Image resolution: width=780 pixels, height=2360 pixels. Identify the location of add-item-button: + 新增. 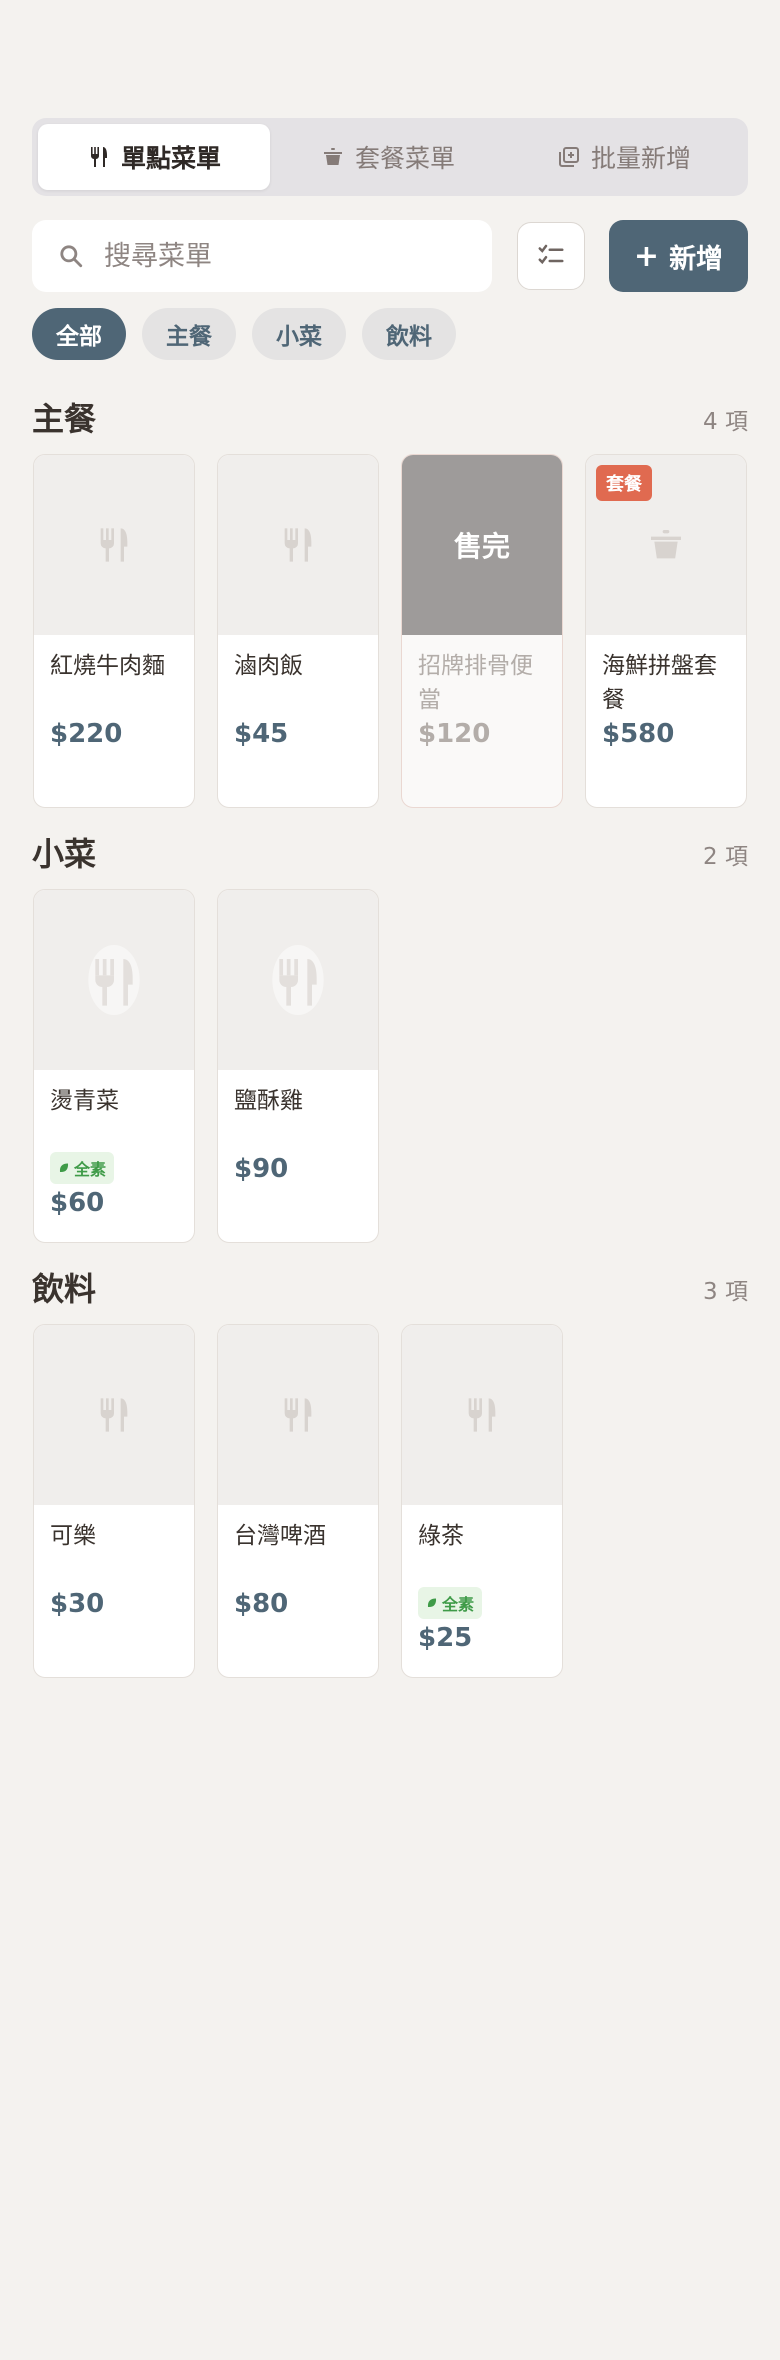
(678, 256).